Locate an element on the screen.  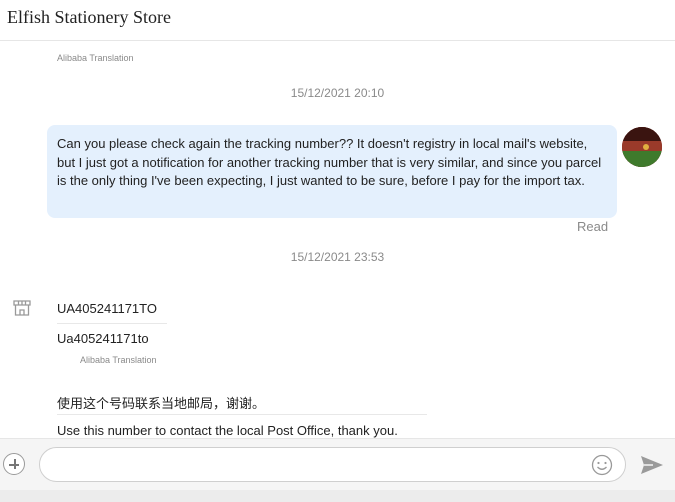
send-icon is located at coordinates (652, 465).